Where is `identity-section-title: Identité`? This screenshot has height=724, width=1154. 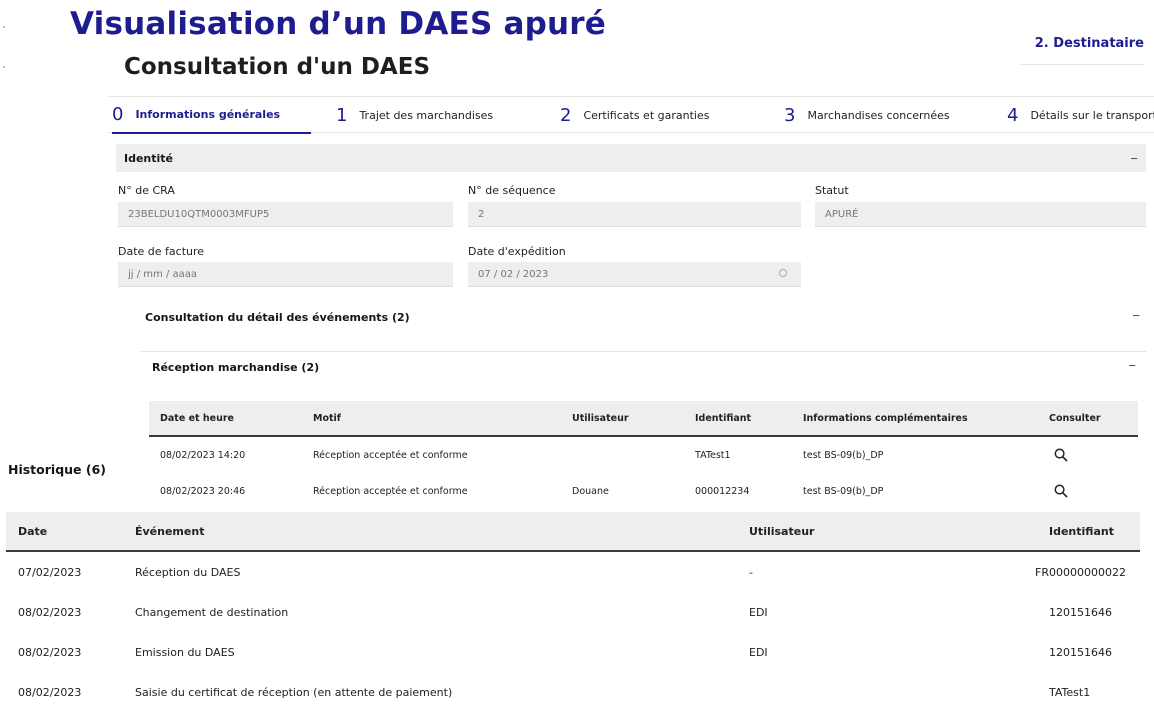 identity-section-title: Identité is located at coordinates (149, 158).